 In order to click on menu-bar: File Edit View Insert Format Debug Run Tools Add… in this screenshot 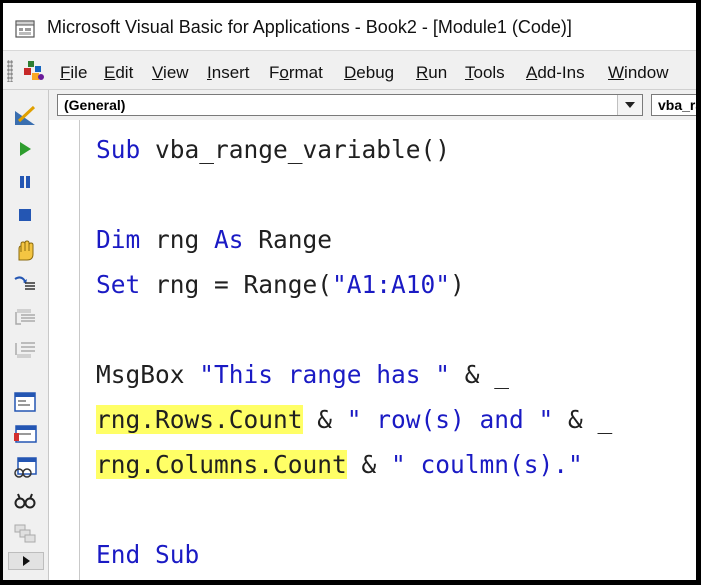, I will do `click(349, 70)`.